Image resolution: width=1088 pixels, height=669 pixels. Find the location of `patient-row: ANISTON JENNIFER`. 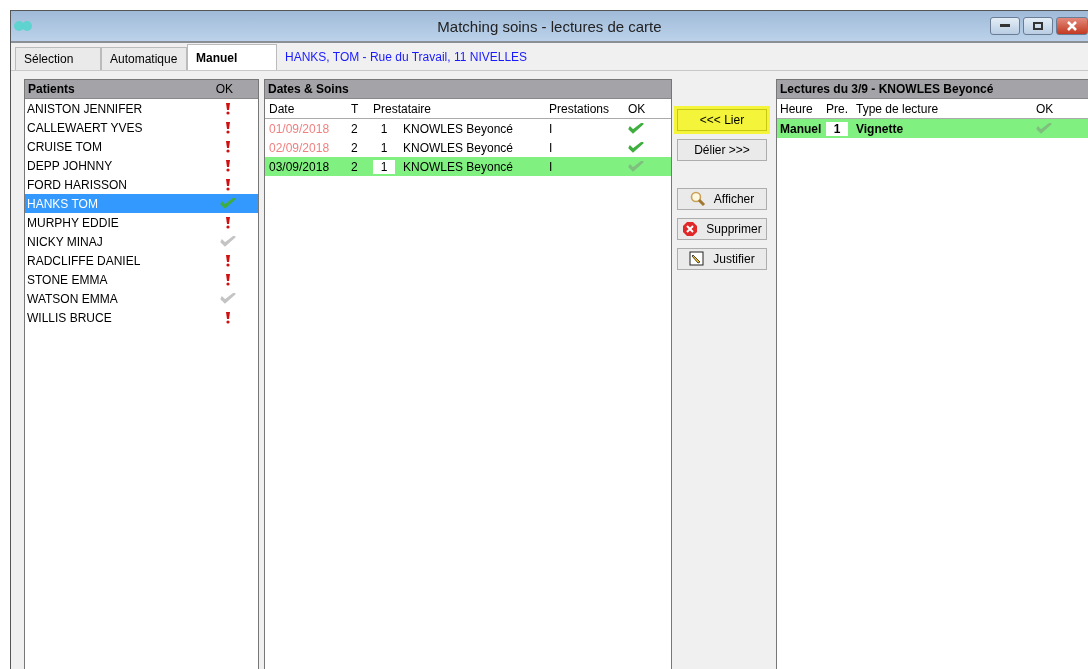

patient-row: ANISTON JENNIFER is located at coordinates (141, 108).